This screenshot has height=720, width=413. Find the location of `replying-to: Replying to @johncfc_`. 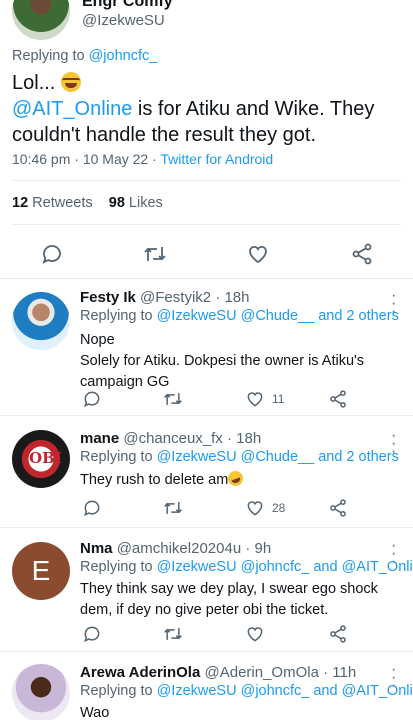

replying-to: Replying to @johncfc_ is located at coordinates (84, 56).